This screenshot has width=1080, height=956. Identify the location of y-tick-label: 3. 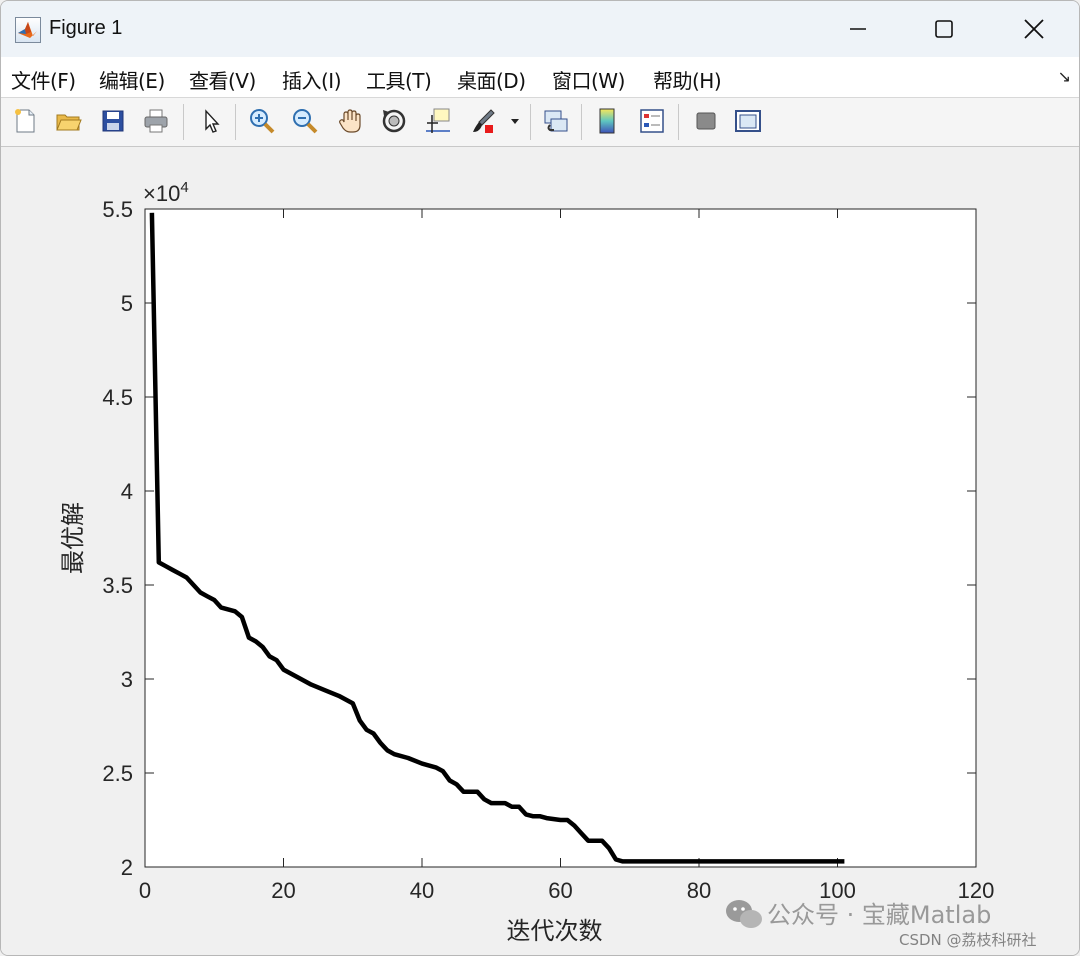
(127, 679).